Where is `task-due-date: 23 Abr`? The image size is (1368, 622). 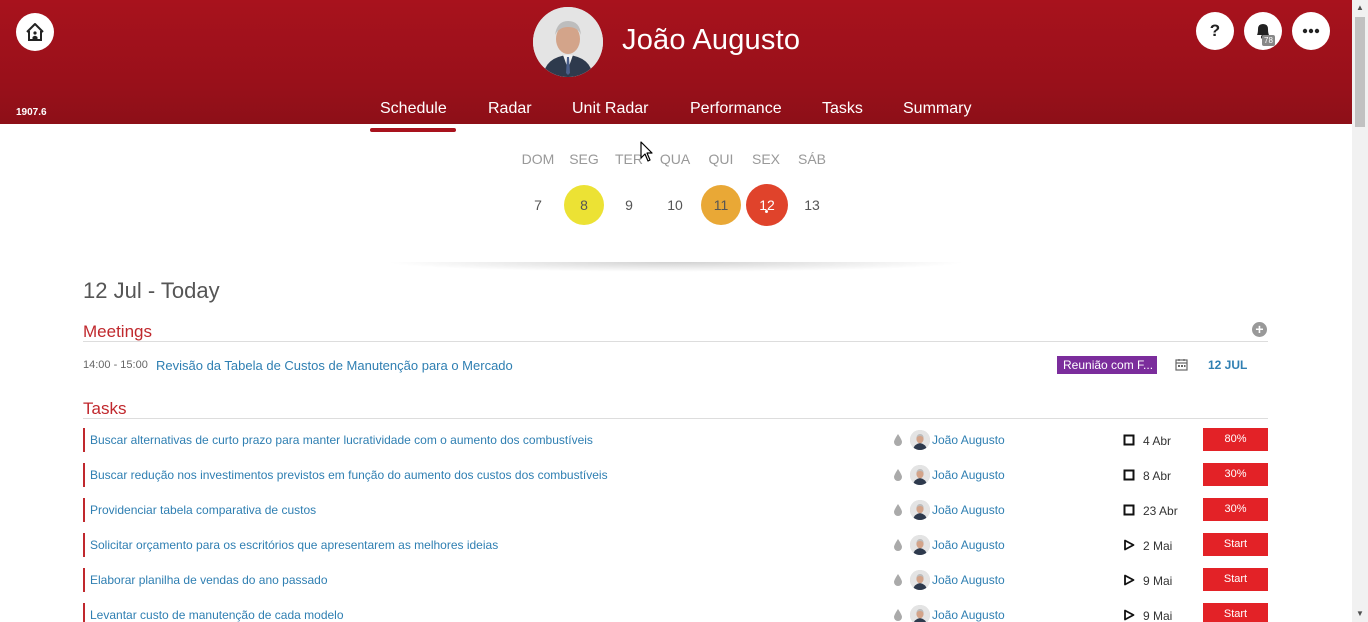
task-due-date: 23 Abr is located at coordinates (1160, 511).